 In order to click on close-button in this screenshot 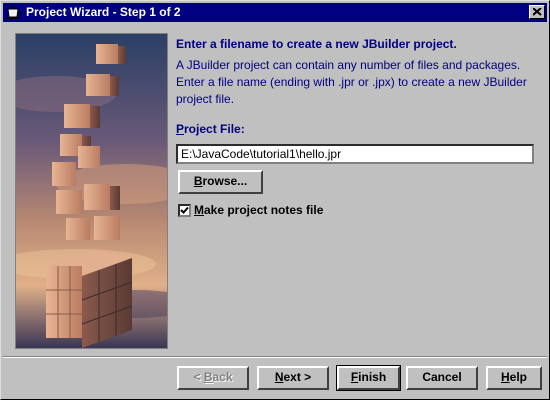, I will do `click(537, 12)`.